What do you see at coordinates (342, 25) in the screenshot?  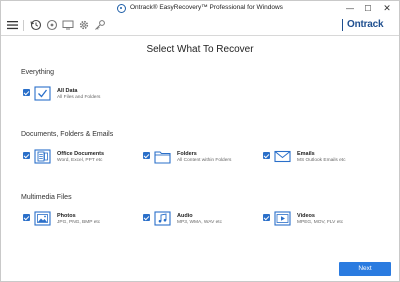 I see `brand-divider` at bounding box center [342, 25].